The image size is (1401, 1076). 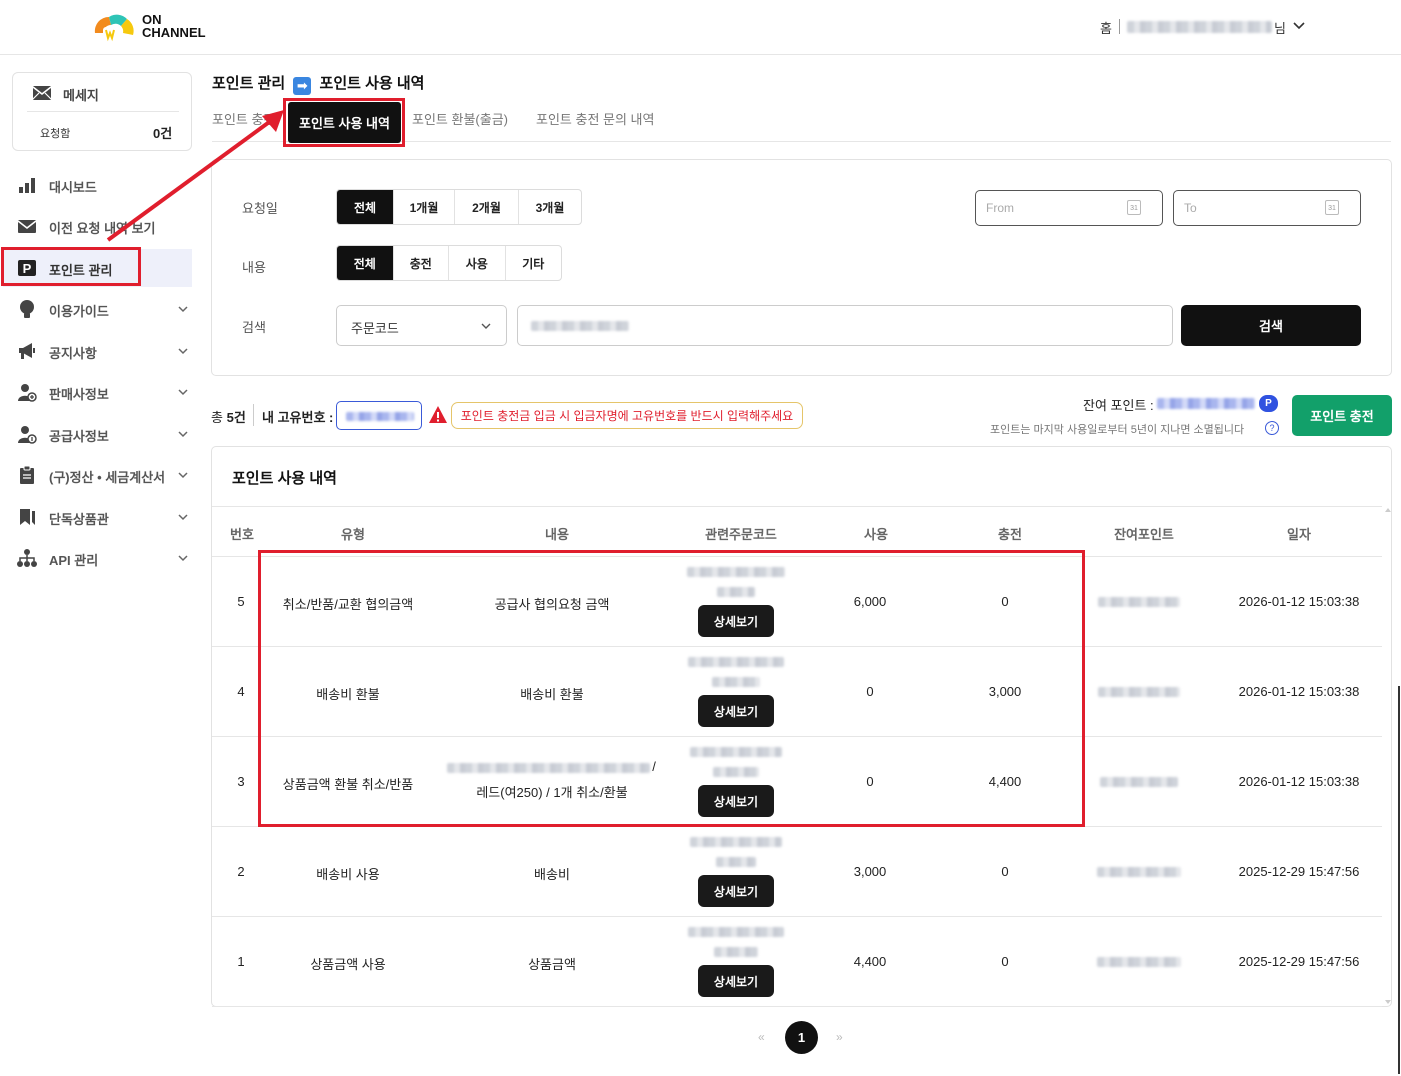 I want to click on content-option-use: 사용, so click(x=477, y=263).